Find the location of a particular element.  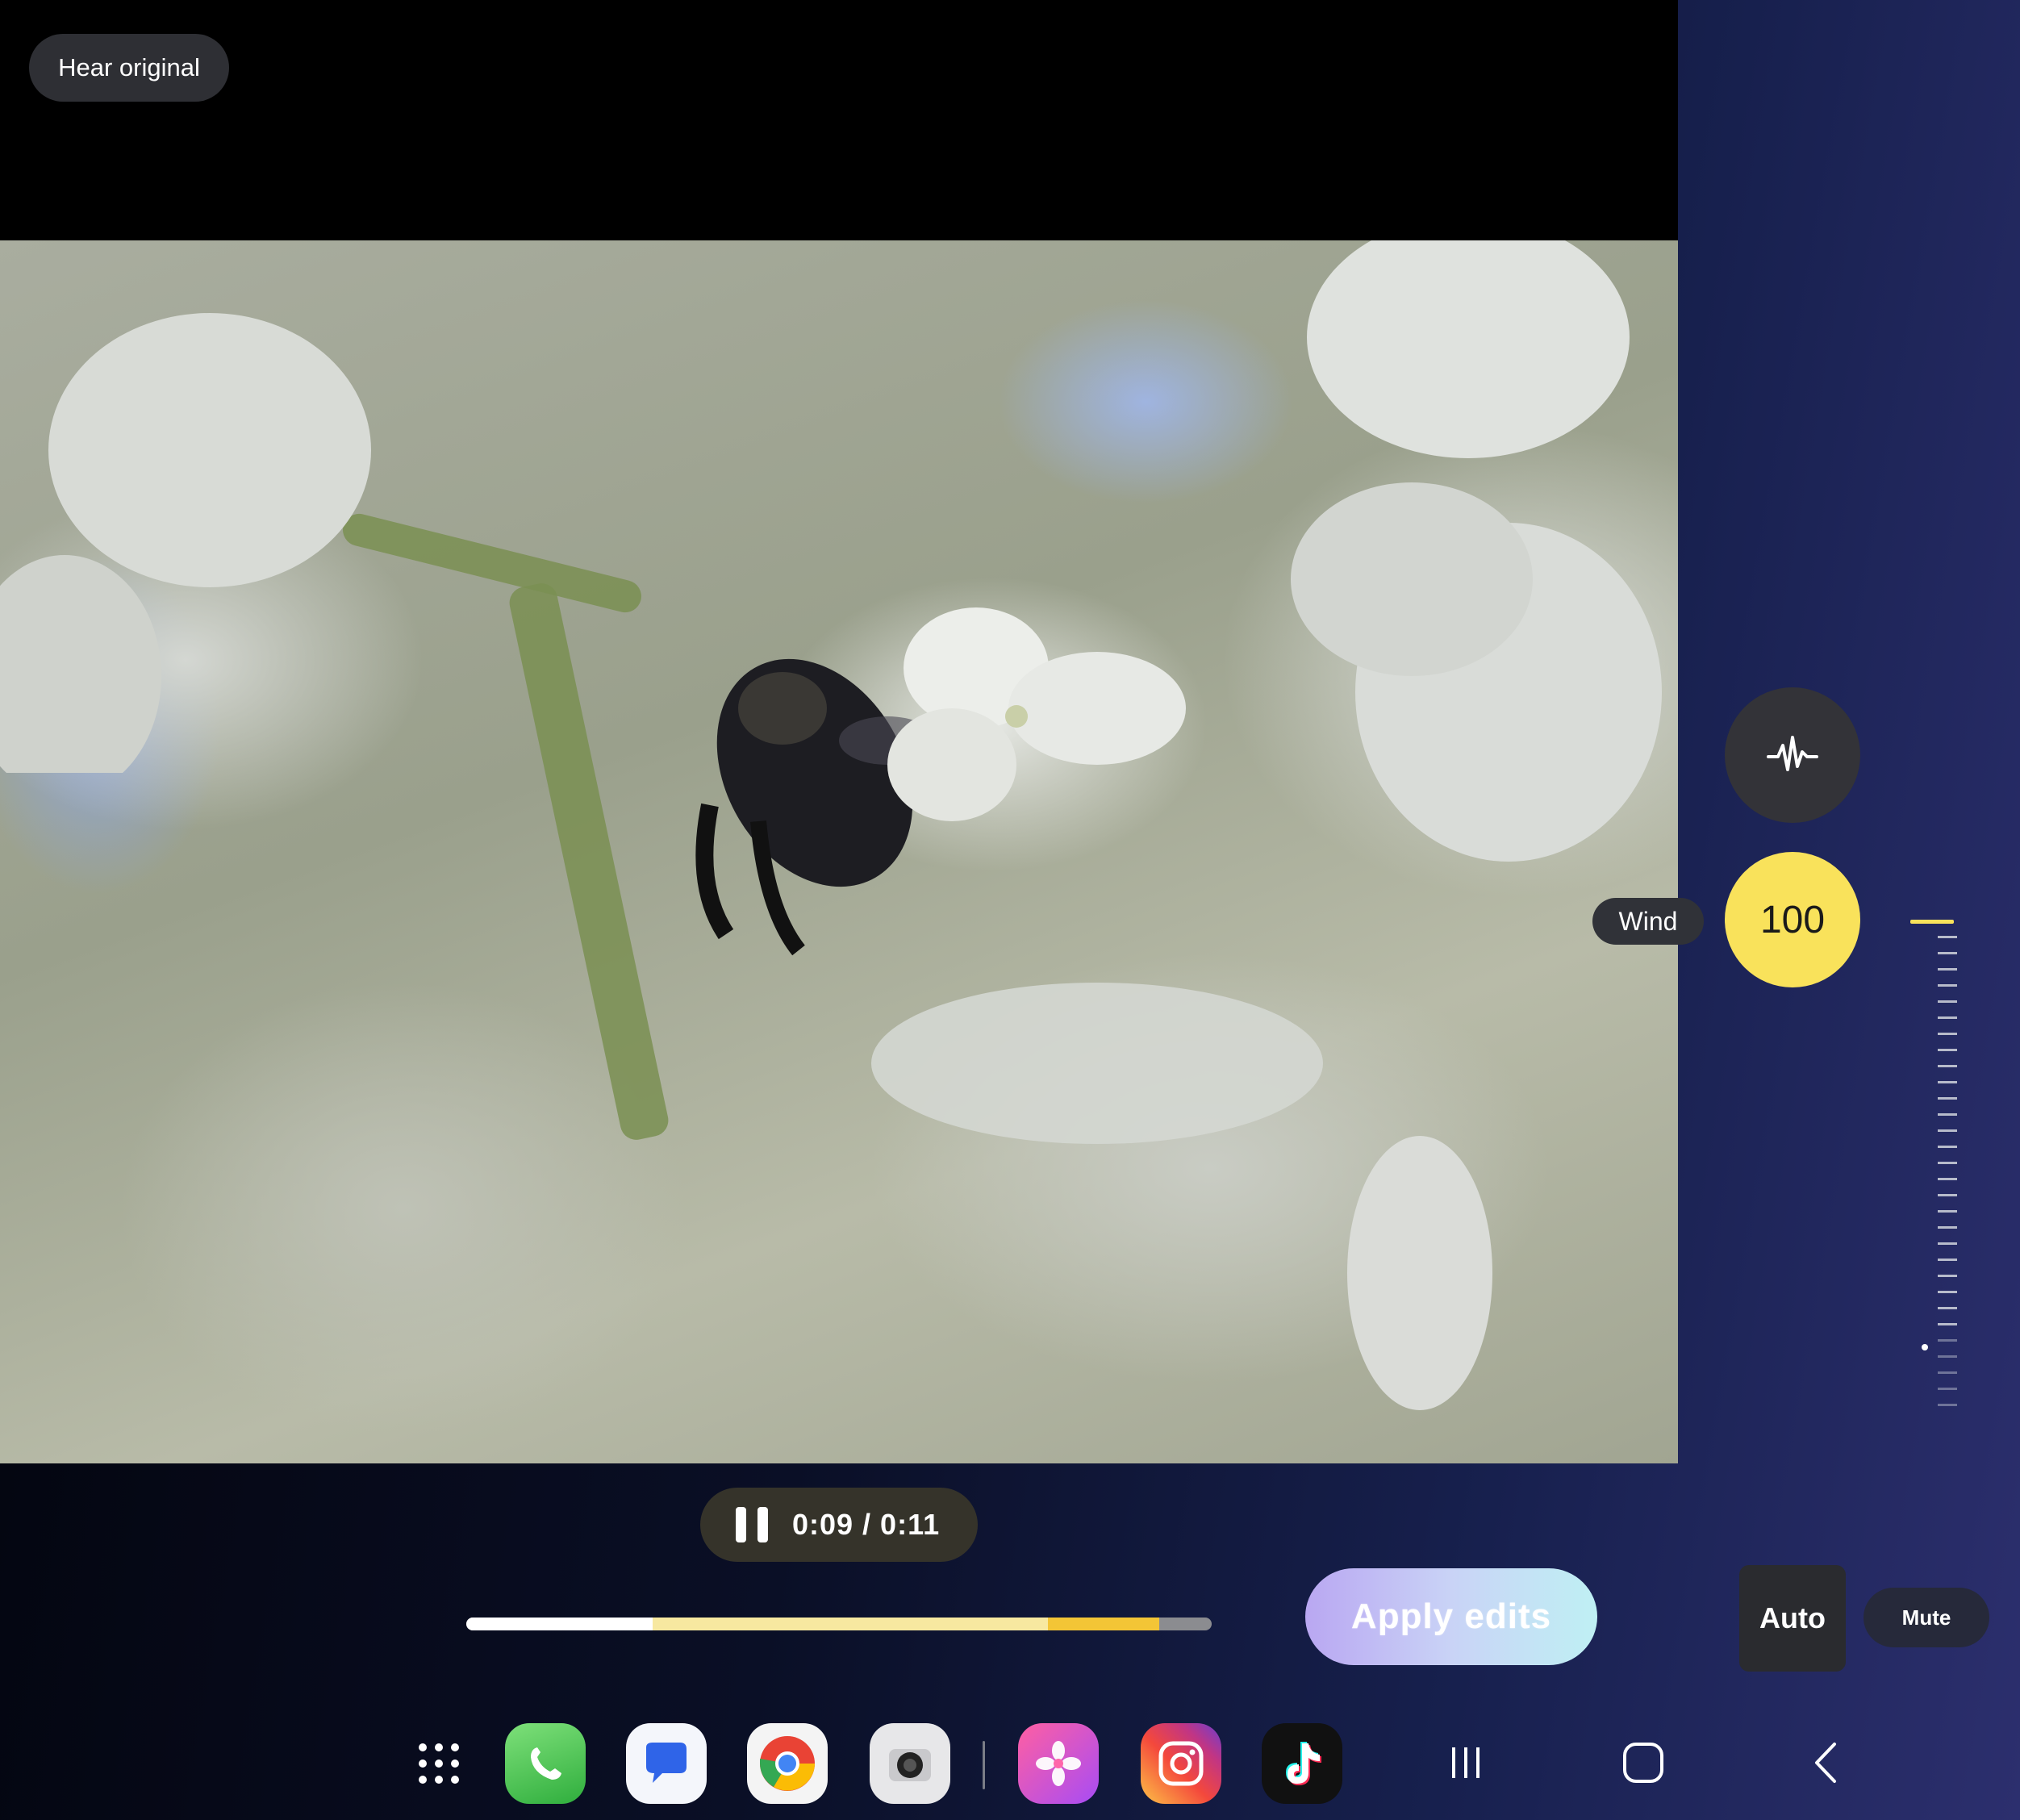

timeline-scrubber is located at coordinates (839, 1624).